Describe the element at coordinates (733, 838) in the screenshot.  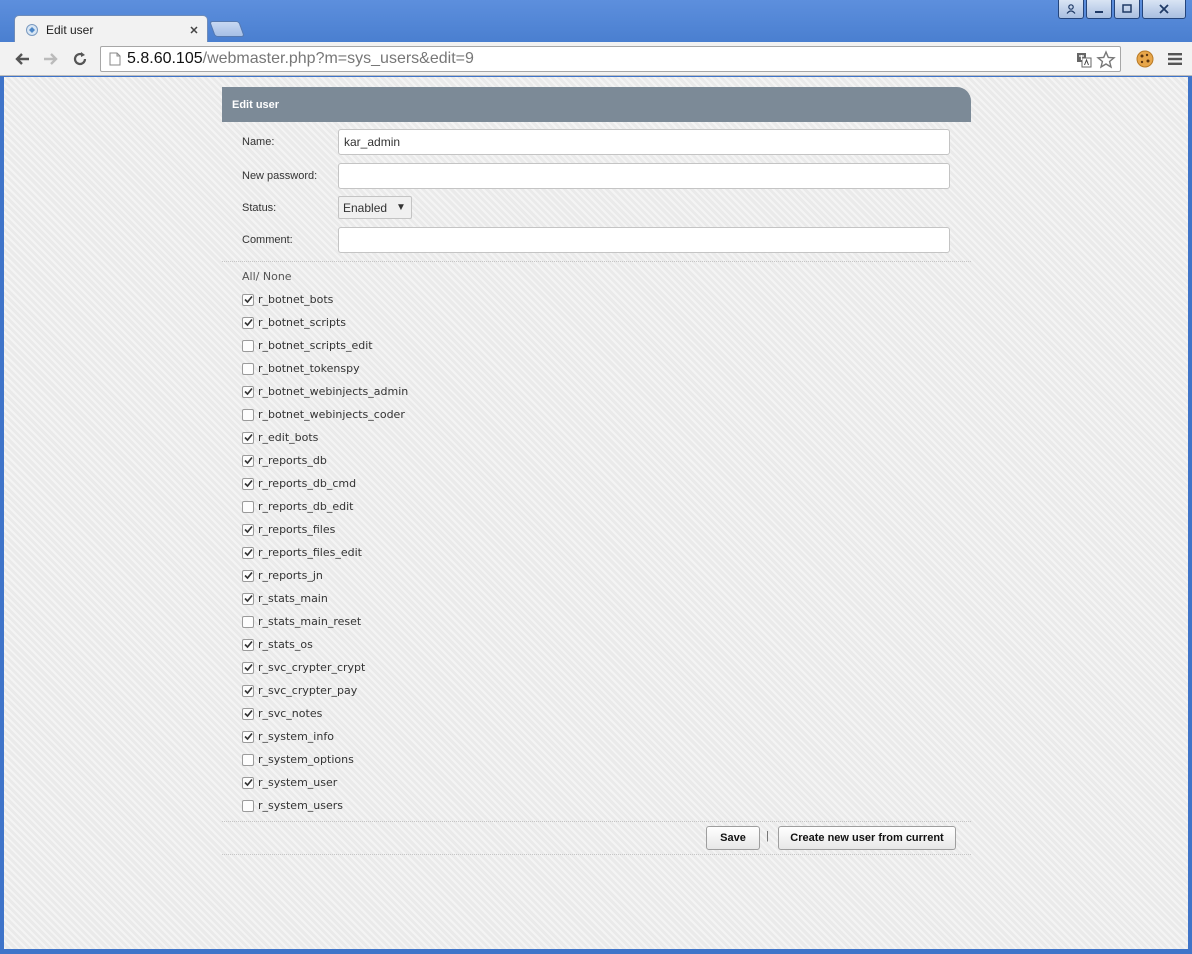
I see `save-button: Save` at that location.